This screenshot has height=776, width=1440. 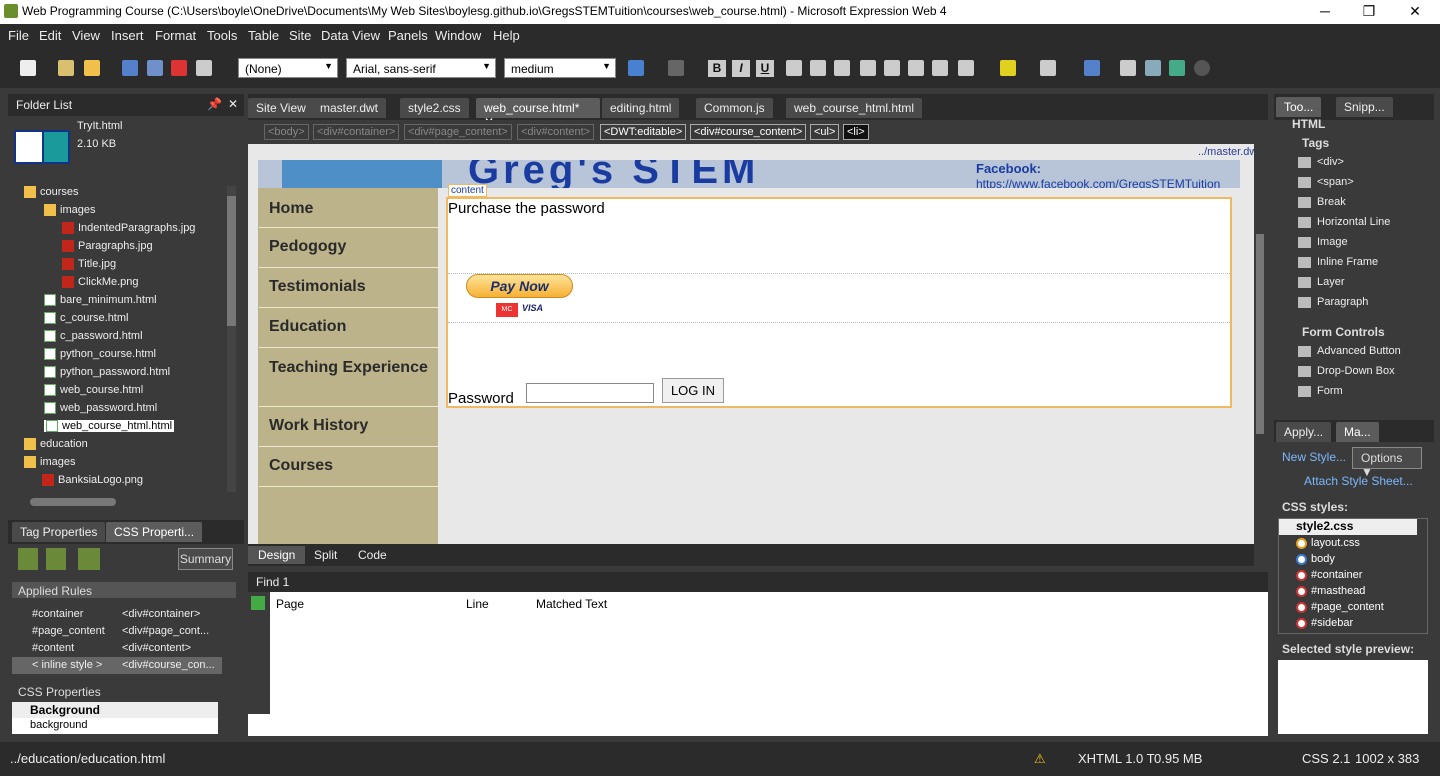 I want to click on toolbox-div: <div>, so click(x=1321, y=162).